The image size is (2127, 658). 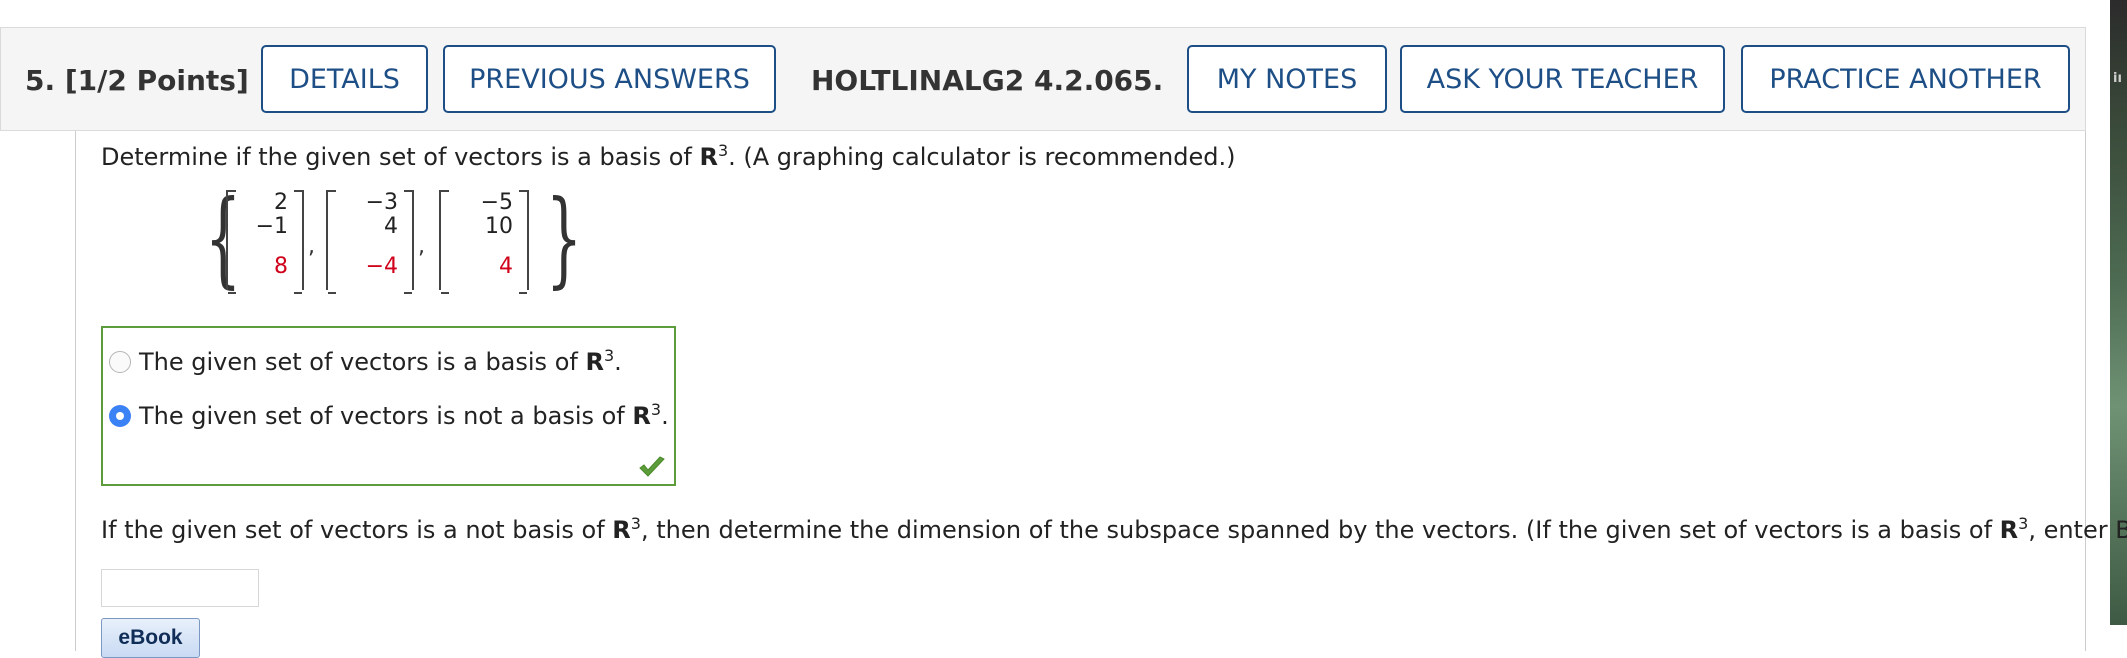 I want to click on question-number: 5. [1/2 Points], so click(x=137, y=80).